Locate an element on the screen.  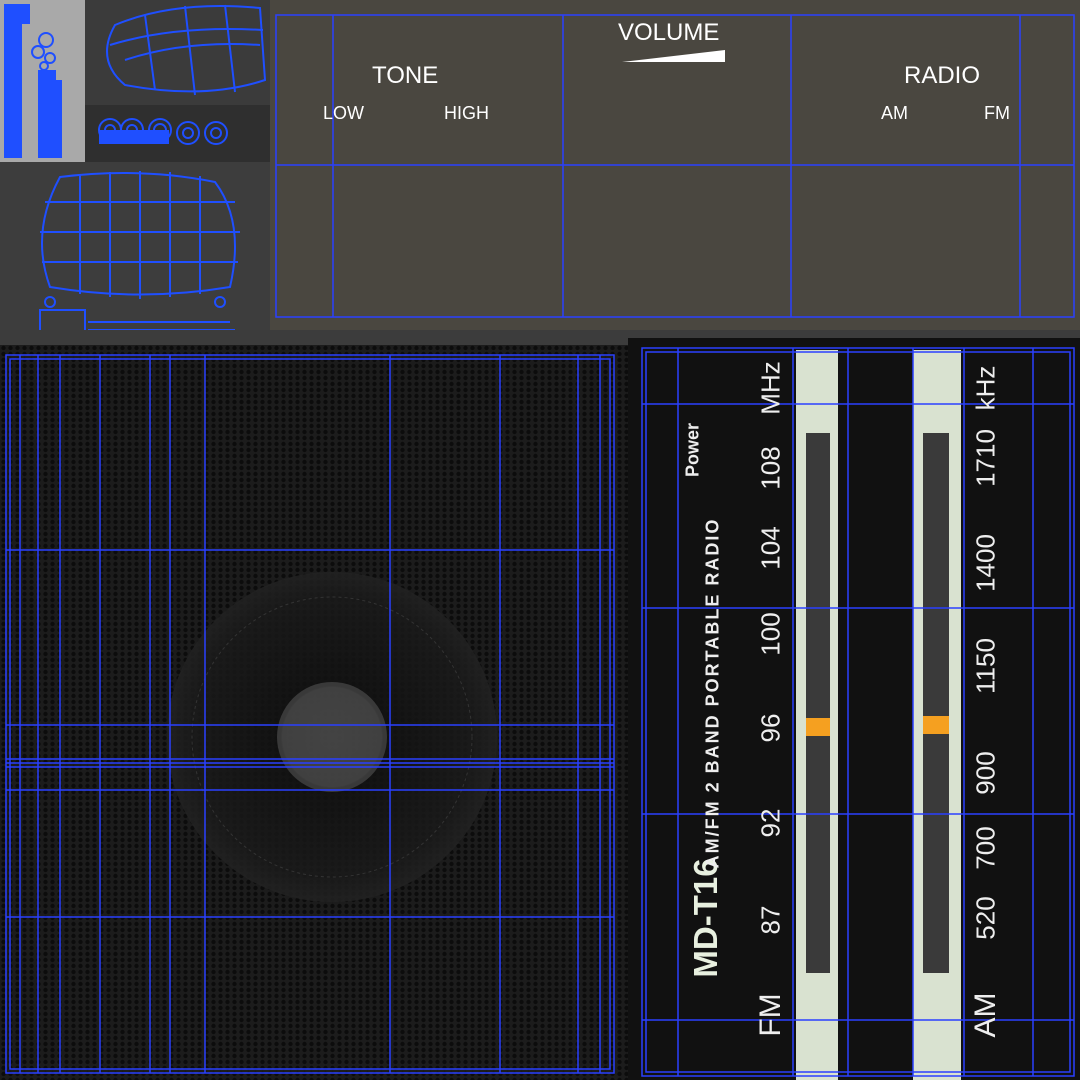
radio-top-wireframe is located at coordinates (177, 52).